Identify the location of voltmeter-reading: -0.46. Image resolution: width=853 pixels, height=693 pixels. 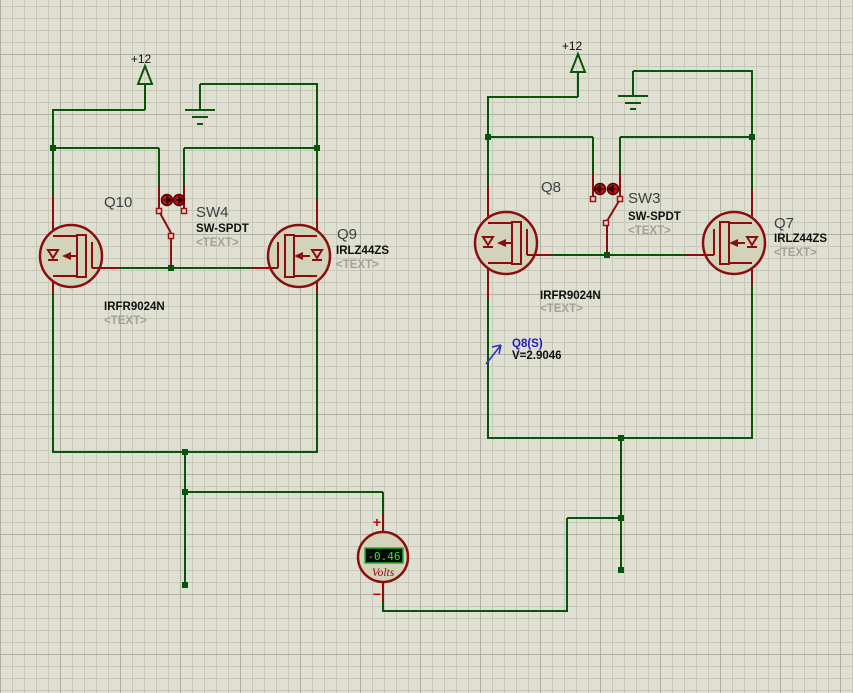
(383, 556).